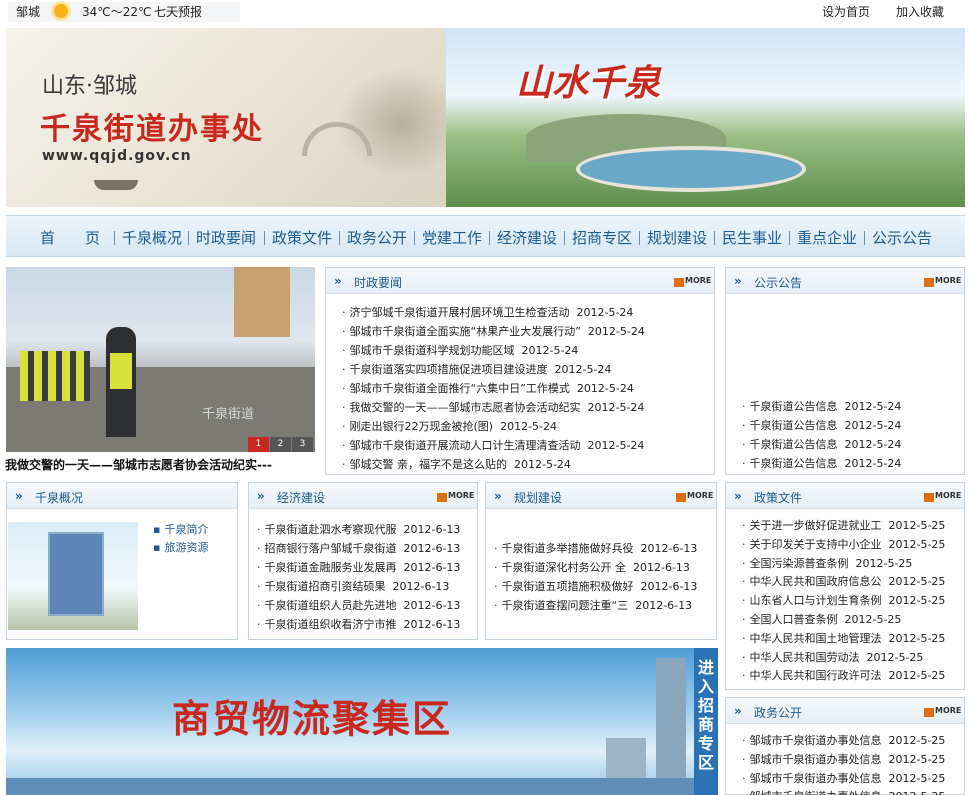  I want to click on list-item: · 千泉街道赴泗水考察现代服 2012-6-13, so click(358, 530).